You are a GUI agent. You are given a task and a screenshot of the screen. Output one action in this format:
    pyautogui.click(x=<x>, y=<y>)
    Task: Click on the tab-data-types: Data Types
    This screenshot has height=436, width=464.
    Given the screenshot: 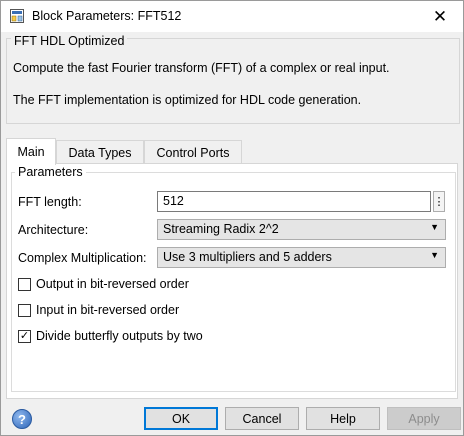 What is the action you would take?
    pyautogui.click(x=100, y=152)
    